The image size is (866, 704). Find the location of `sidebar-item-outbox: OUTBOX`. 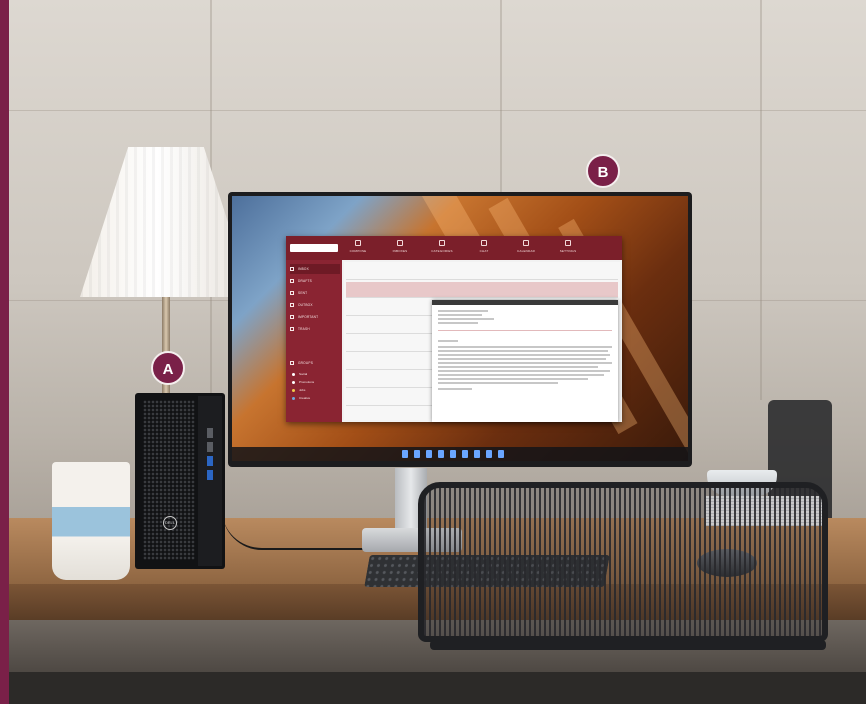

sidebar-item-outbox: OUTBOX is located at coordinates (315, 305).